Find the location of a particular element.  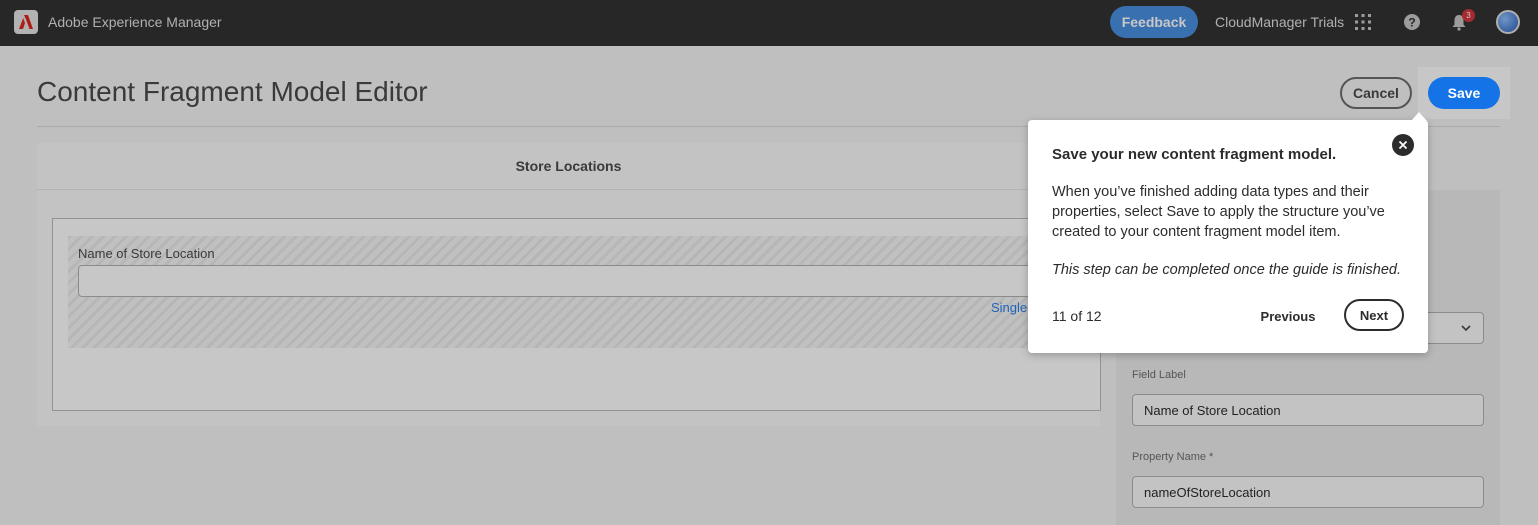

save-button: Save is located at coordinates (1464, 93).